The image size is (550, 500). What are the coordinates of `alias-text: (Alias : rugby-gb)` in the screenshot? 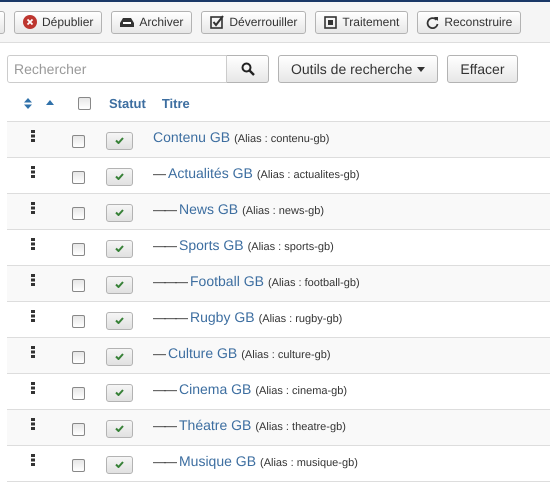 It's located at (300, 319).